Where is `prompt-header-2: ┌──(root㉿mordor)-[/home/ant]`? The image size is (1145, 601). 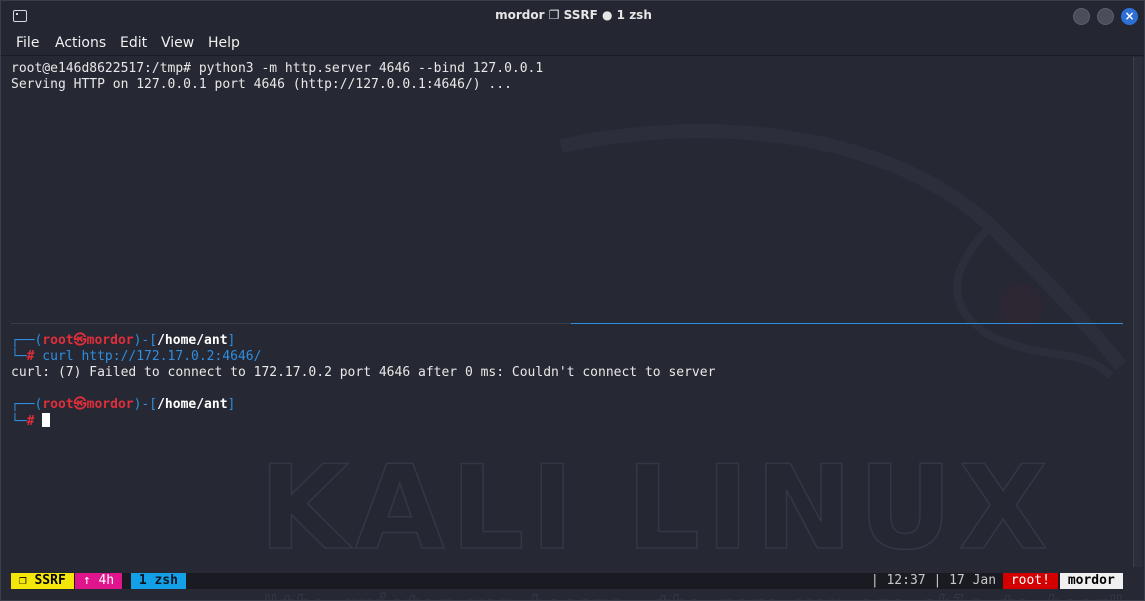 prompt-header-2: ┌──(root㉿mordor)-[/home/ant] is located at coordinates (123, 405).